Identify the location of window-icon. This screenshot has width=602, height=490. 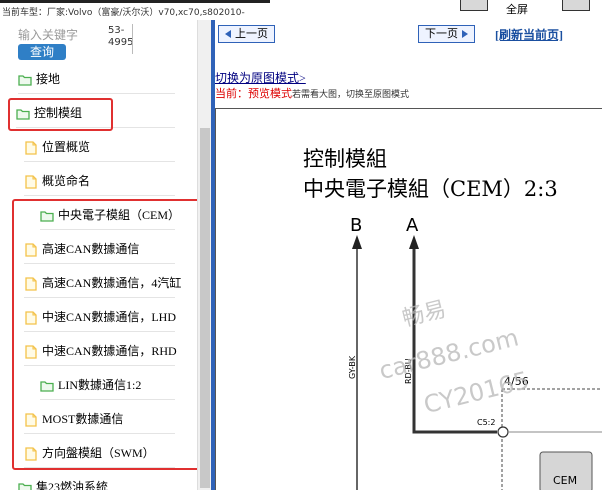
(474, 5).